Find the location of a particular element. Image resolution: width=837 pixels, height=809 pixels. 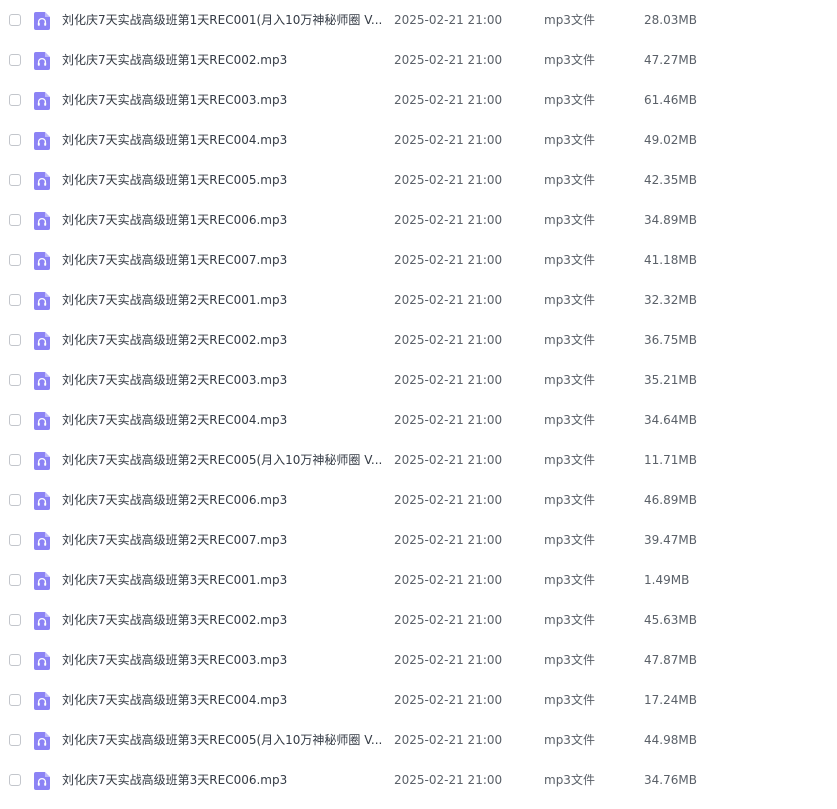

file-name: 刘化庆7天实战高级班第2天REC004.mp3 is located at coordinates (223, 420).